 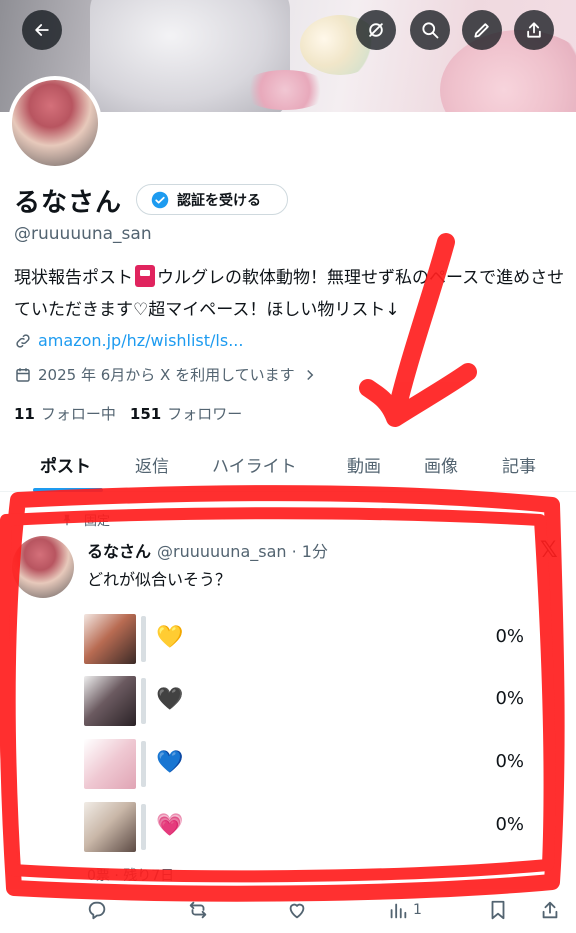 I want to click on following-link: 11 フォロー中, so click(x=65, y=413).